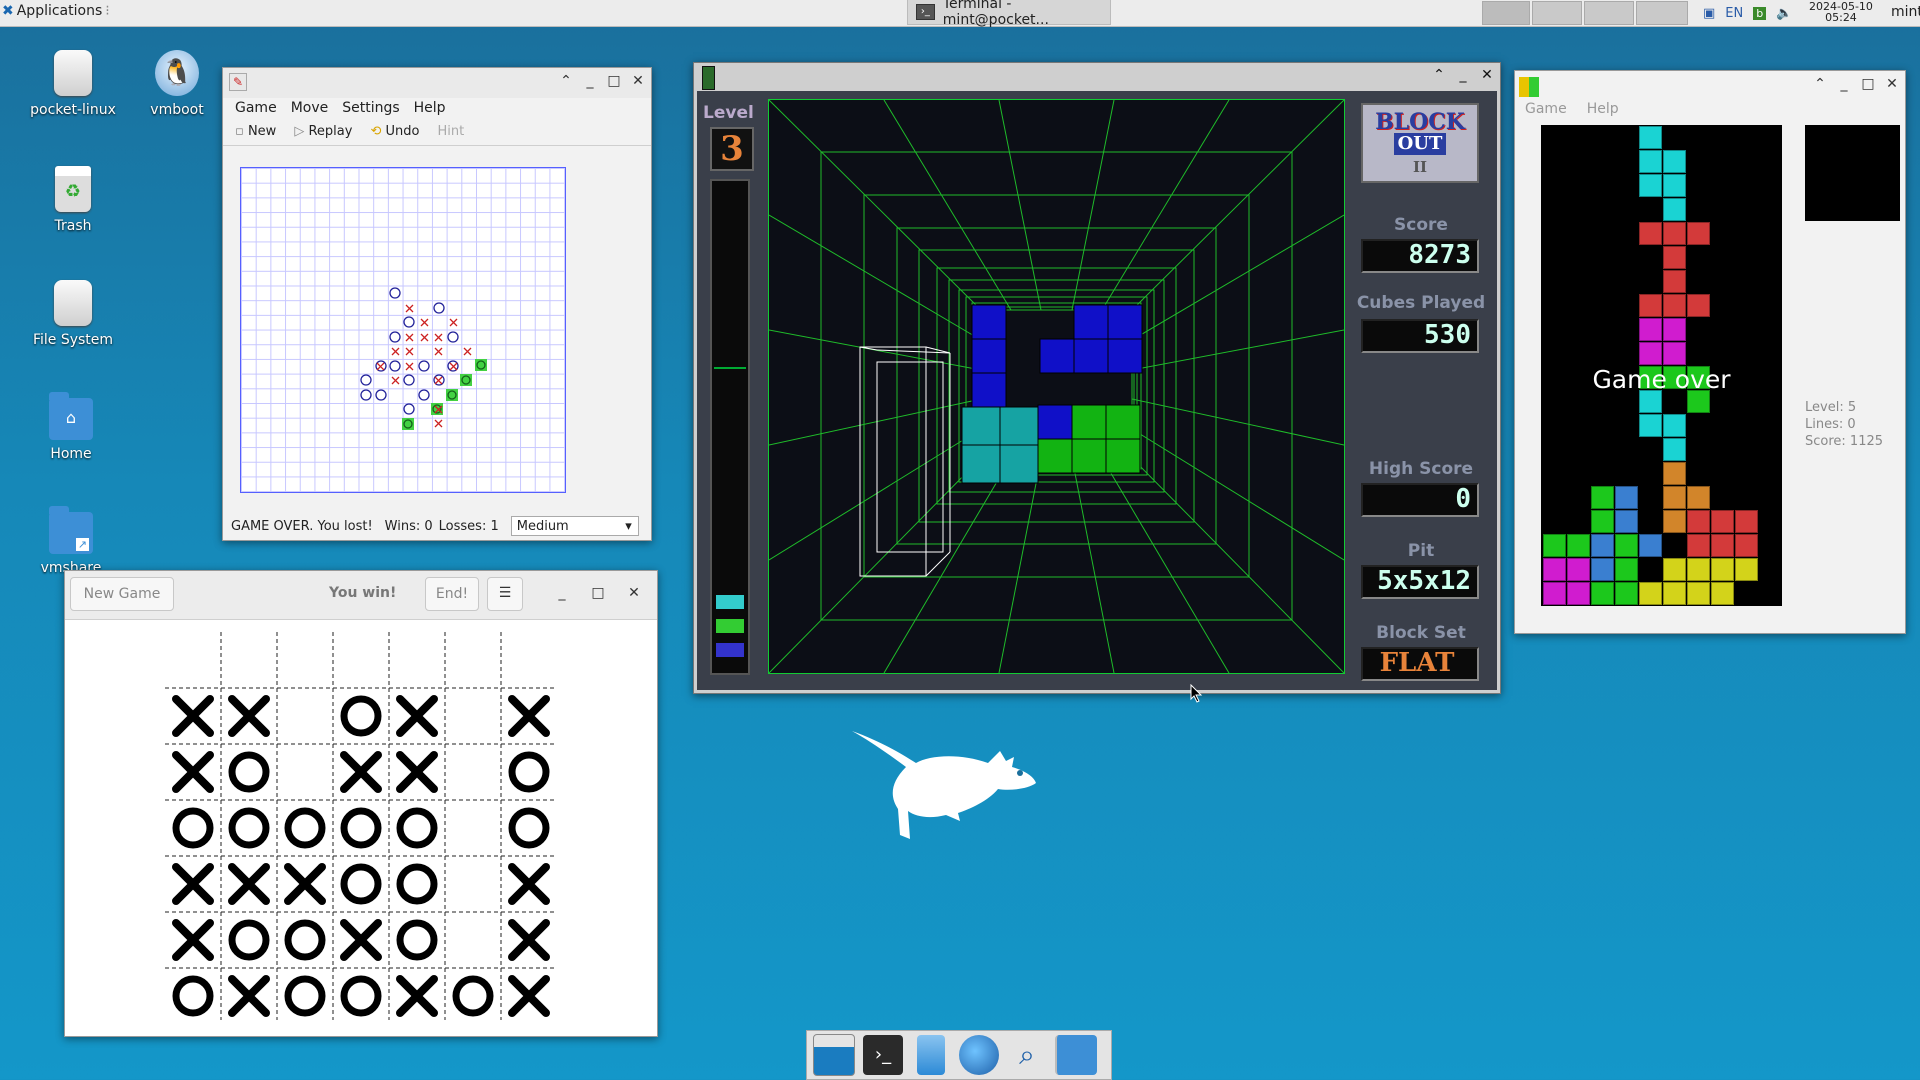  What do you see at coordinates (310, 108) in the screenshot?
I see `menu-move: Move` at bounding box center [310, 108].